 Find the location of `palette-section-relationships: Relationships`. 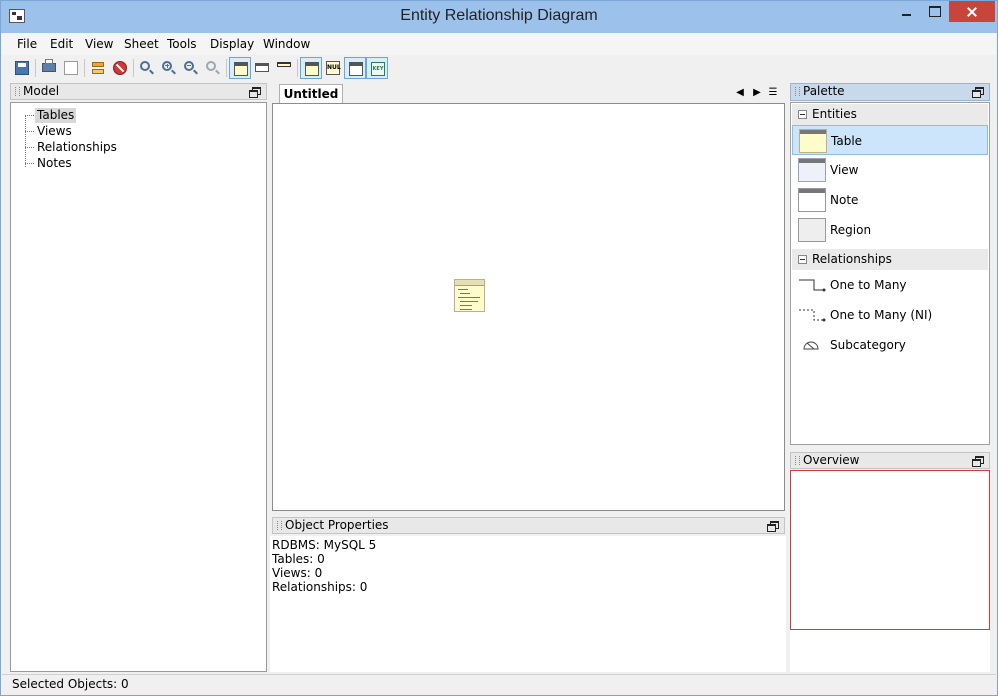

palette-section-relationships: Relationships is located at coordinates (890, 259).